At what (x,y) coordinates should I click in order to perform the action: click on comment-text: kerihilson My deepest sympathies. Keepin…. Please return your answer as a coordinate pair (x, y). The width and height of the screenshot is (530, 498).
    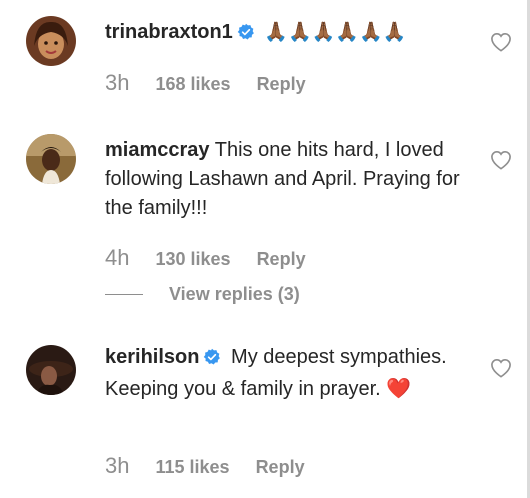
    Looking at the image, I should click on (290, 373).